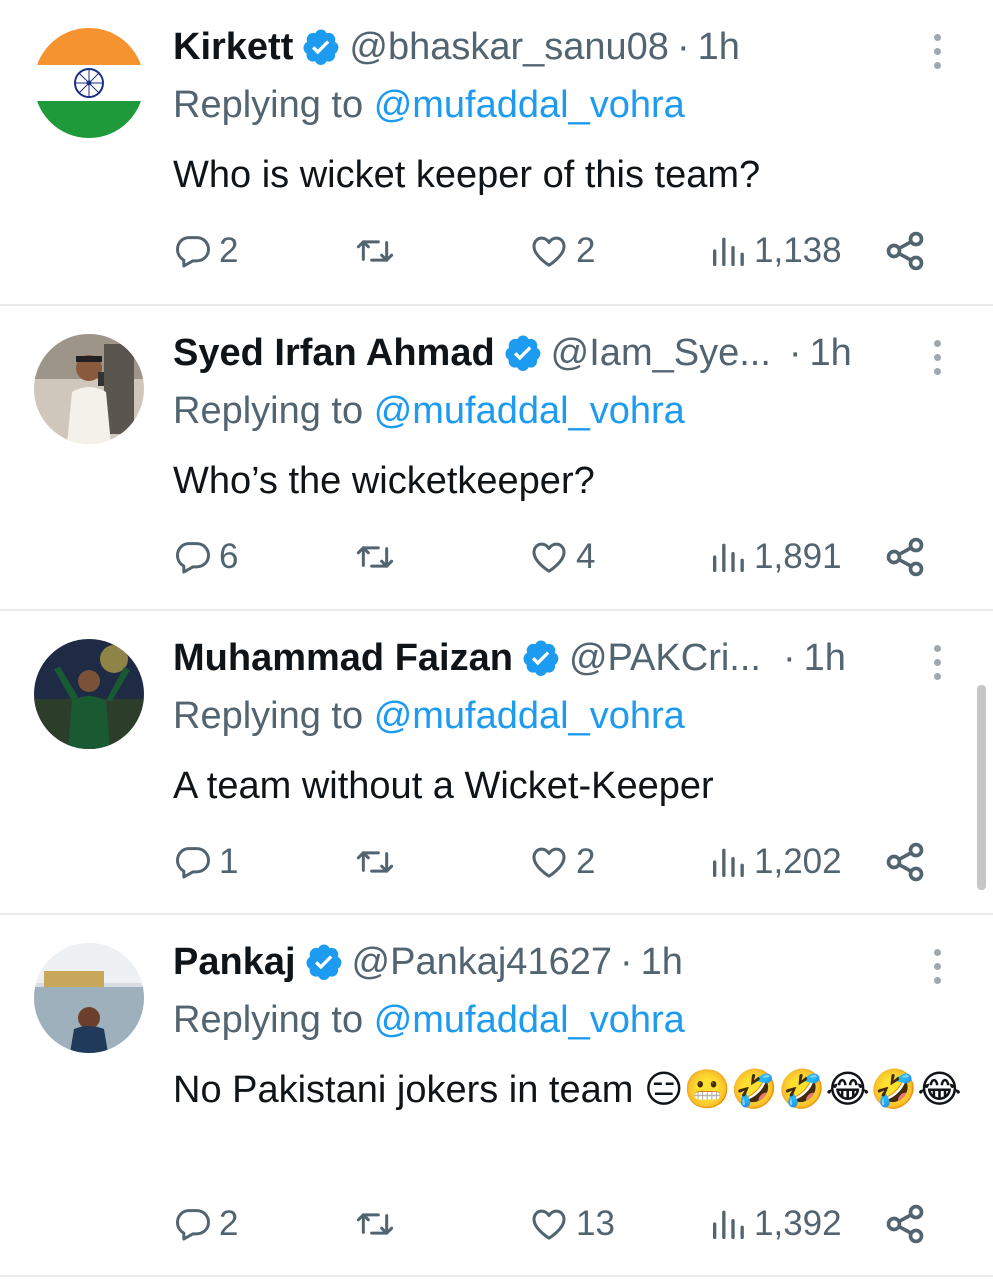 Image resolution: width=993 pixels, height=1280 pixels. Describe the element at coordinates (586, 556) in the screenshot. I see `like-count: 4` at that location.